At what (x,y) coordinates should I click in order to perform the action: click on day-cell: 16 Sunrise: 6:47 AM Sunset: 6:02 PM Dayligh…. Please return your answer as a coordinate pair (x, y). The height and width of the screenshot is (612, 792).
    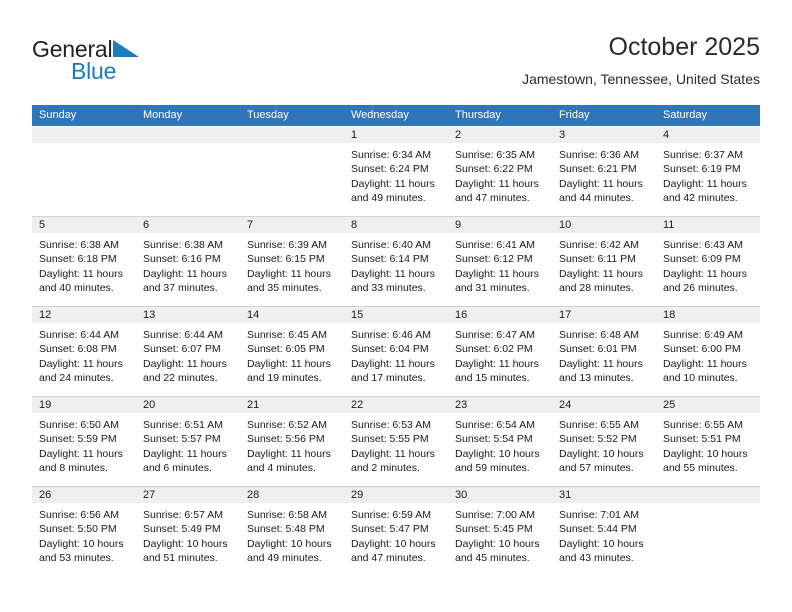
    Looking at the image, I should click on (500, 351).